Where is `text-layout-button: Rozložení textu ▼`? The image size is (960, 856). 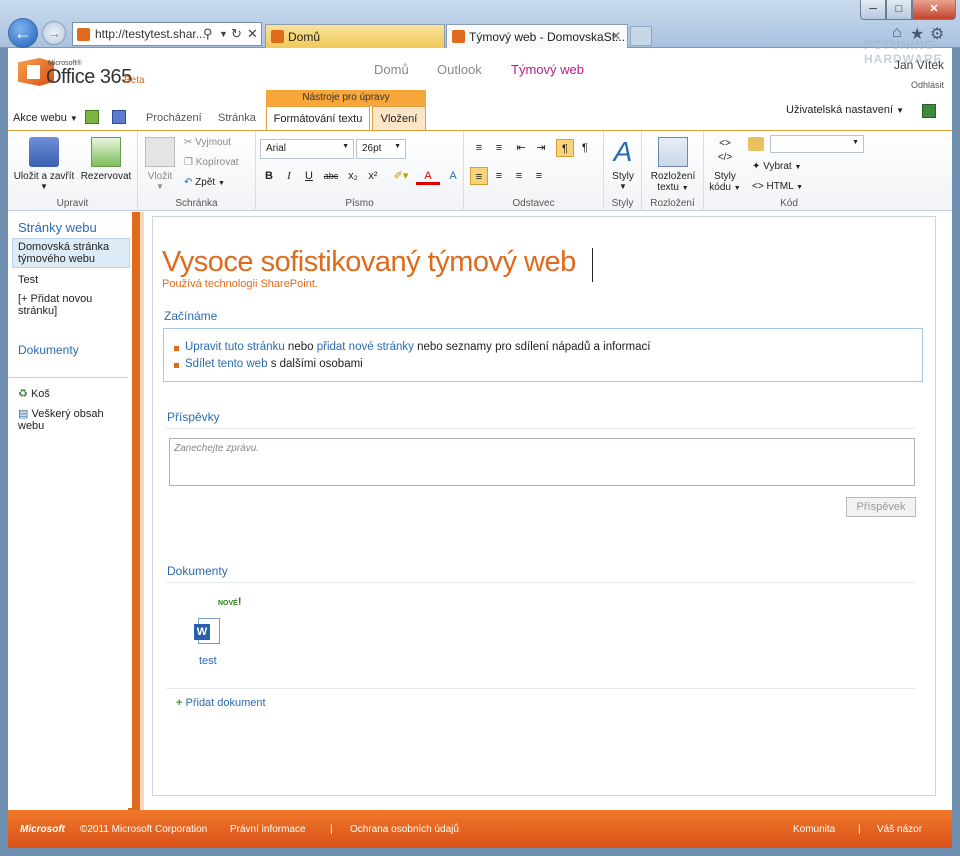
text-layout-button: Rozložení textu ▼ is located at coordinates (673, 165).